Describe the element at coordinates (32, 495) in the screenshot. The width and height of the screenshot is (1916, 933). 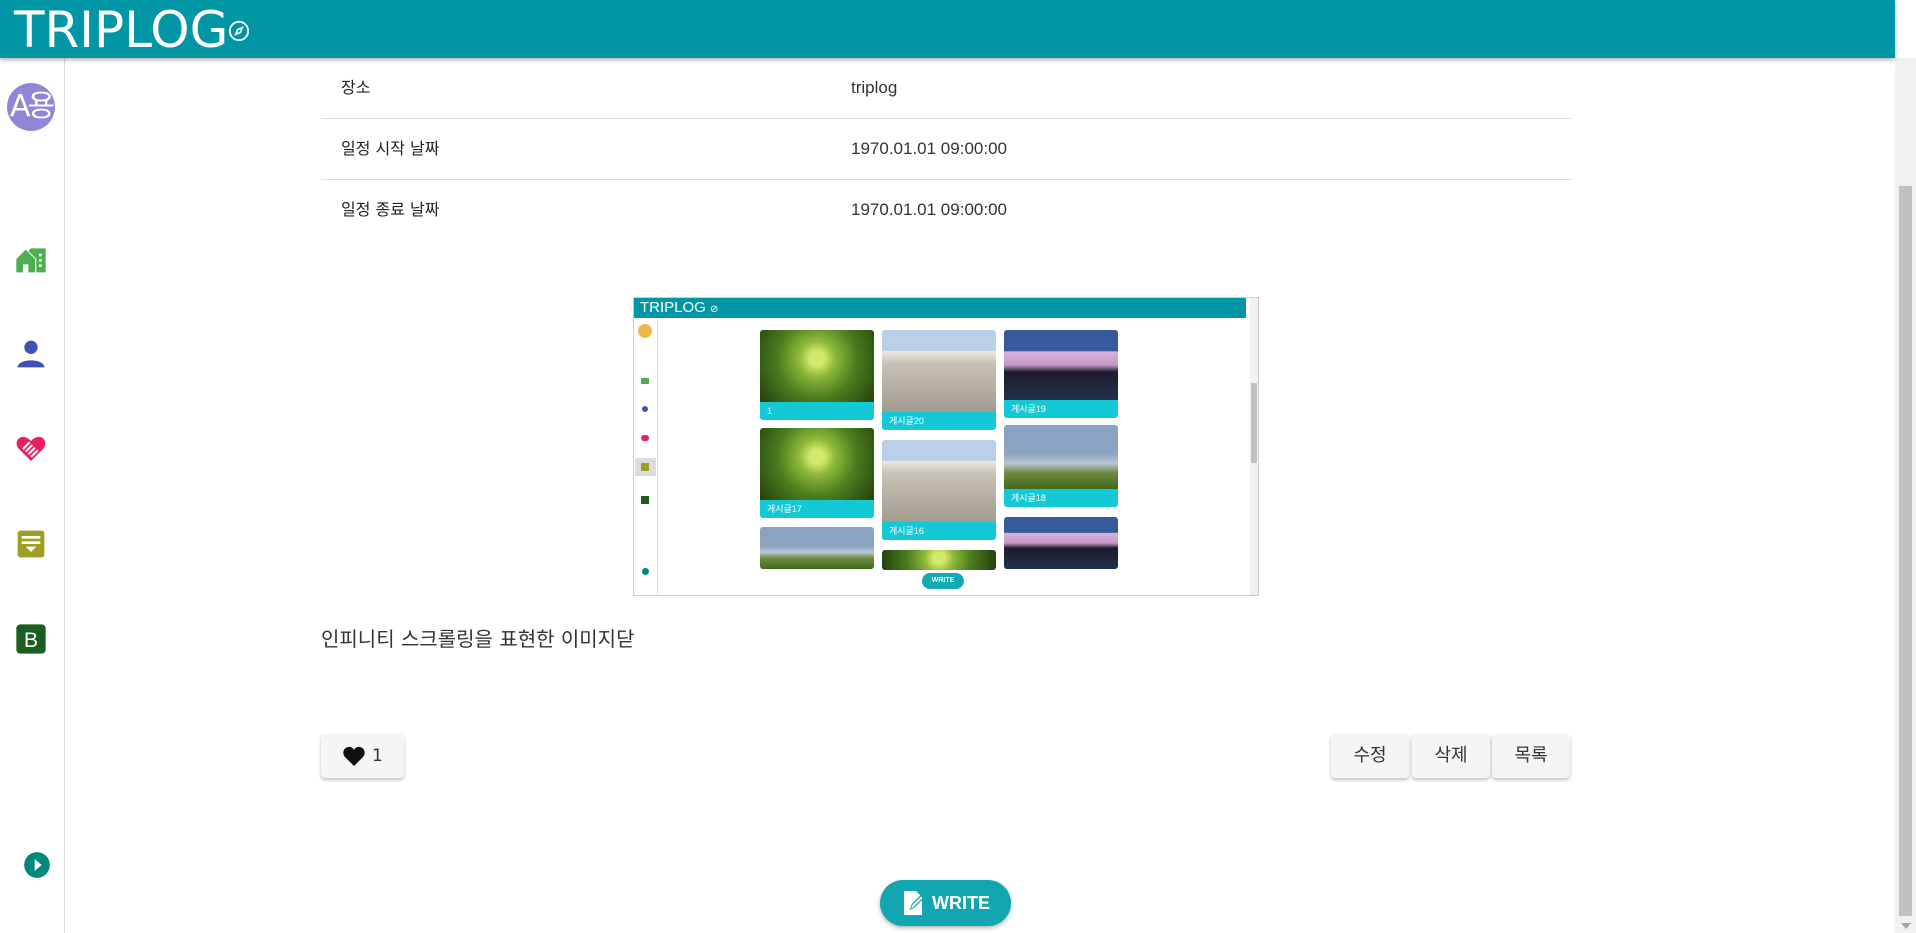
I see `sidebar: A용 B` at that location.